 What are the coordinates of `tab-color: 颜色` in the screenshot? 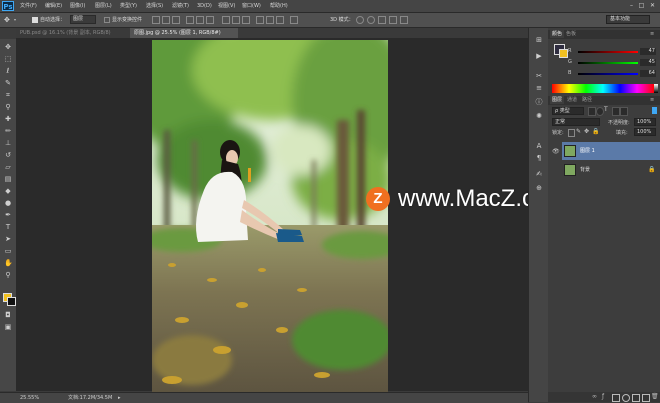 It's located at (557, 34).